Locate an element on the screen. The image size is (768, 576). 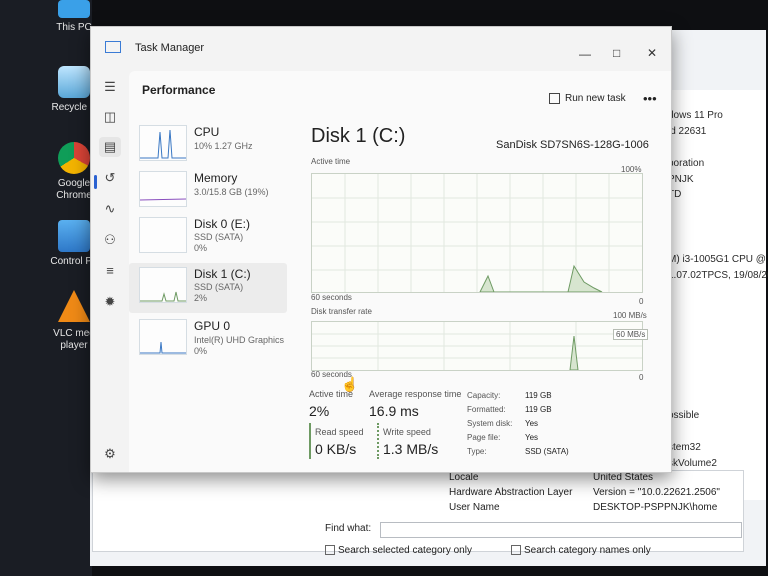
write-speed-value: 1.3 MB/s is located at coordinates (411, 449).